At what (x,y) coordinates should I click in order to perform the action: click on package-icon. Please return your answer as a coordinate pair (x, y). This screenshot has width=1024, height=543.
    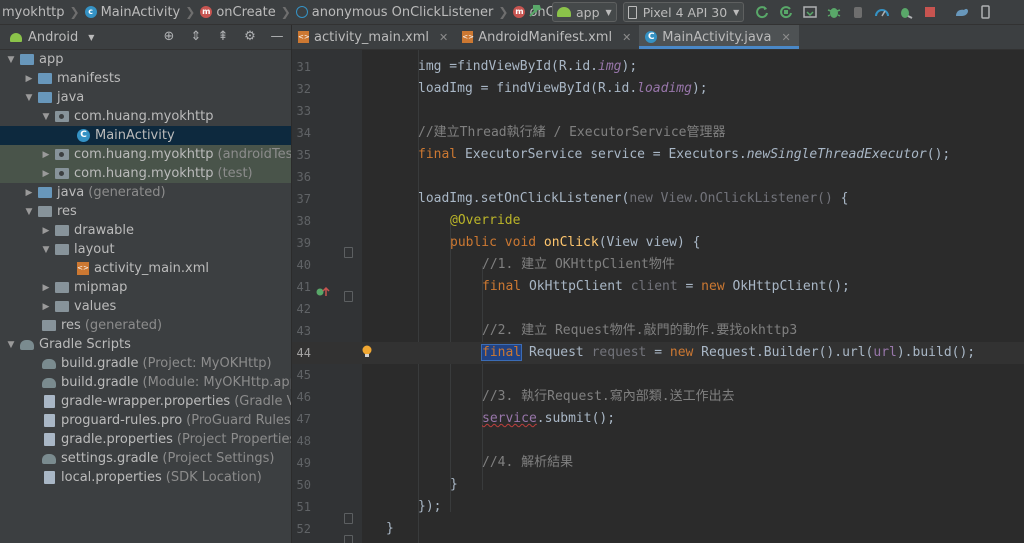
    Looking at the image, I should click on (62, 116).